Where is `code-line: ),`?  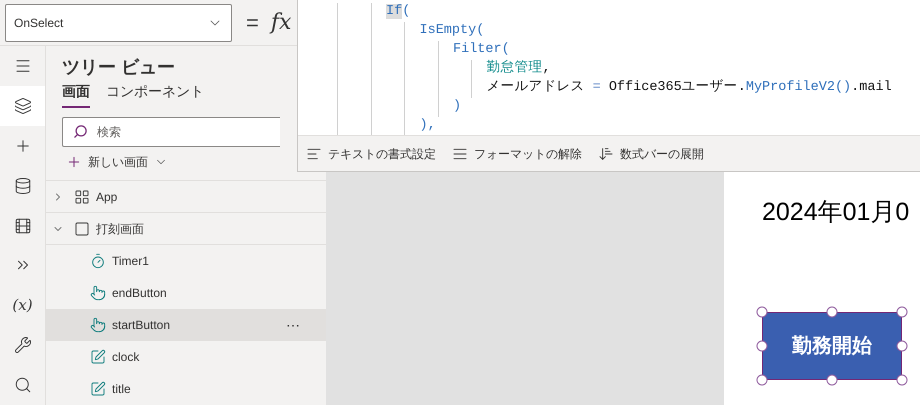
code-line: ), is located at coordinates (428, 126).